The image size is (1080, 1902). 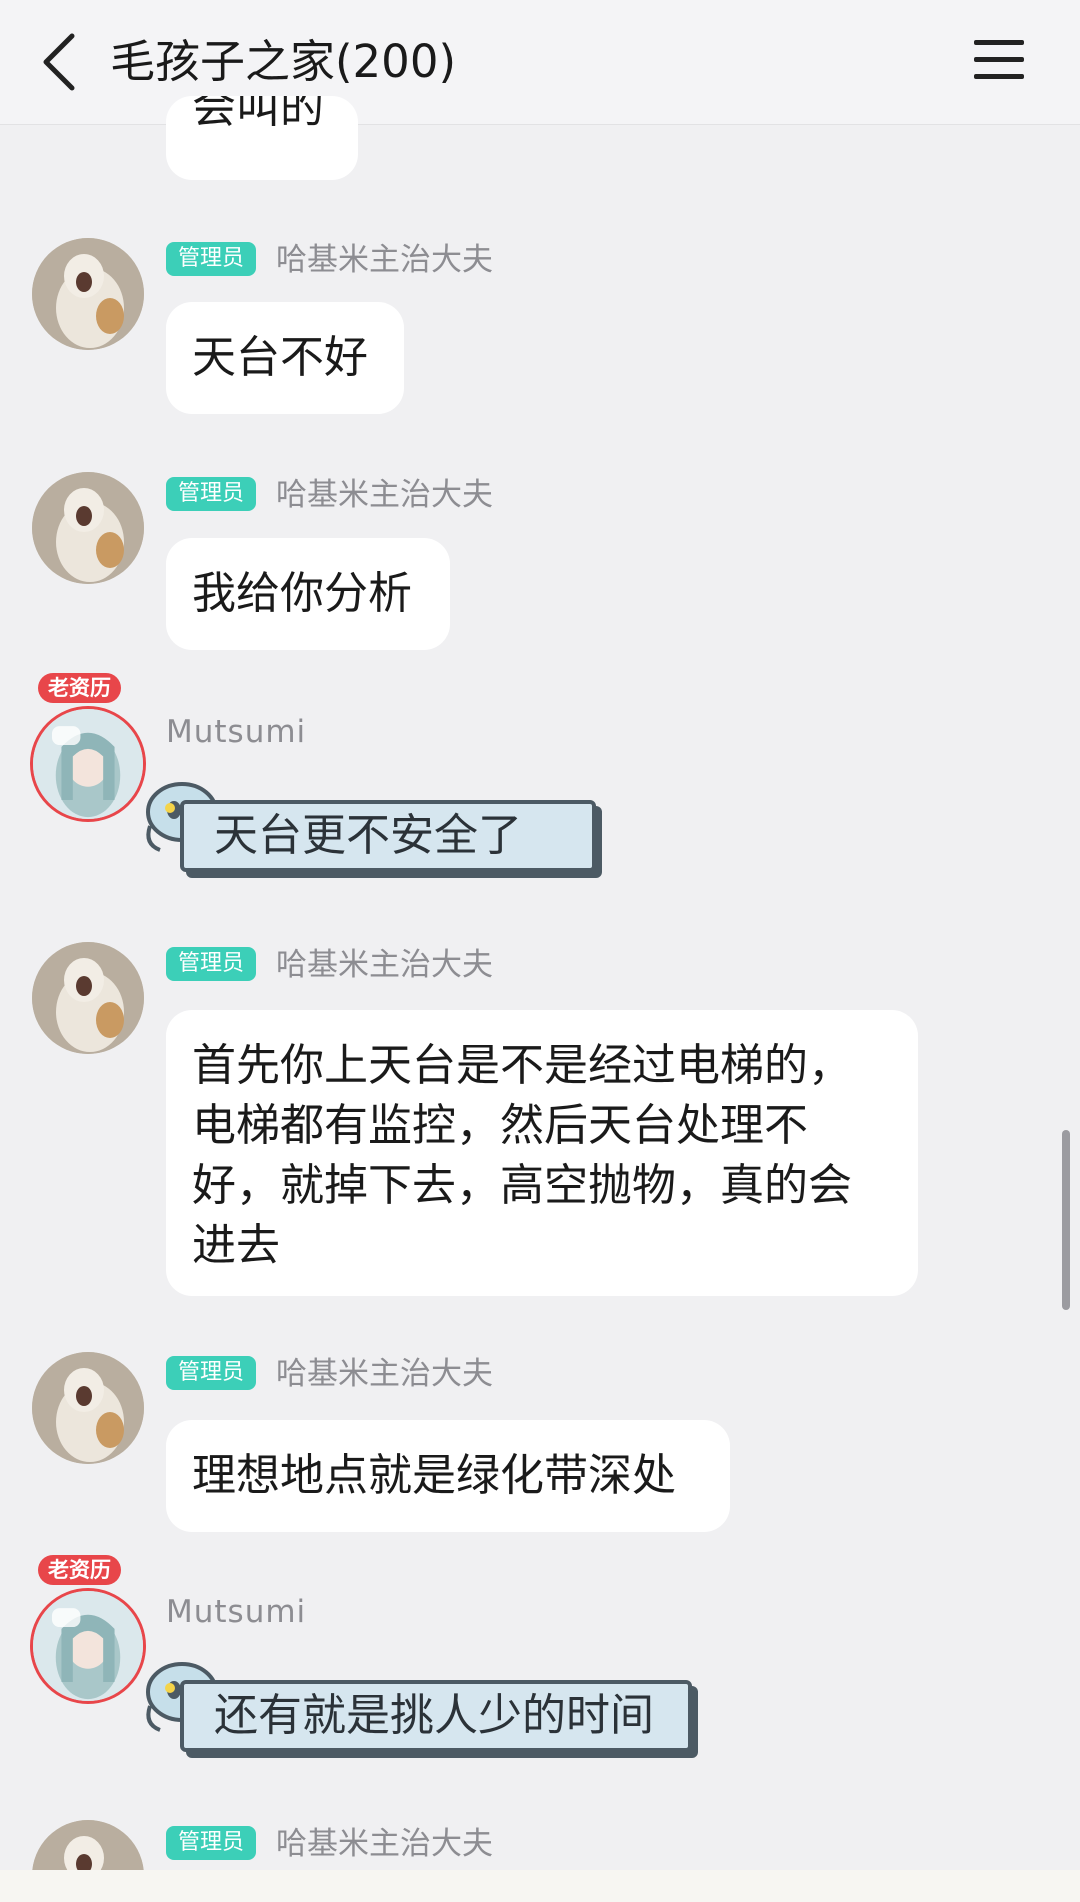 What do you see at coordinates (262, 138) in the screenshot?
I see `message-bubble: 会叫的` at bounding box center [262, 138].